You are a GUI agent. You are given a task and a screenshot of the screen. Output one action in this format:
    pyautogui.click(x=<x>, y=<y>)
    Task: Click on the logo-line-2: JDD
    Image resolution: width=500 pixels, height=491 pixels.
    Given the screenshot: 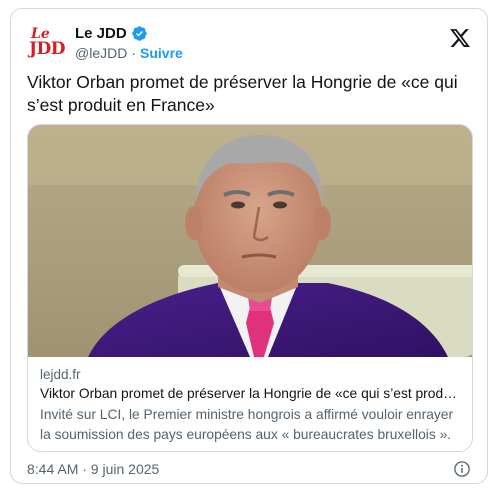 What is the action you would take?
    pyautogui.click(x=47, y=49)
    